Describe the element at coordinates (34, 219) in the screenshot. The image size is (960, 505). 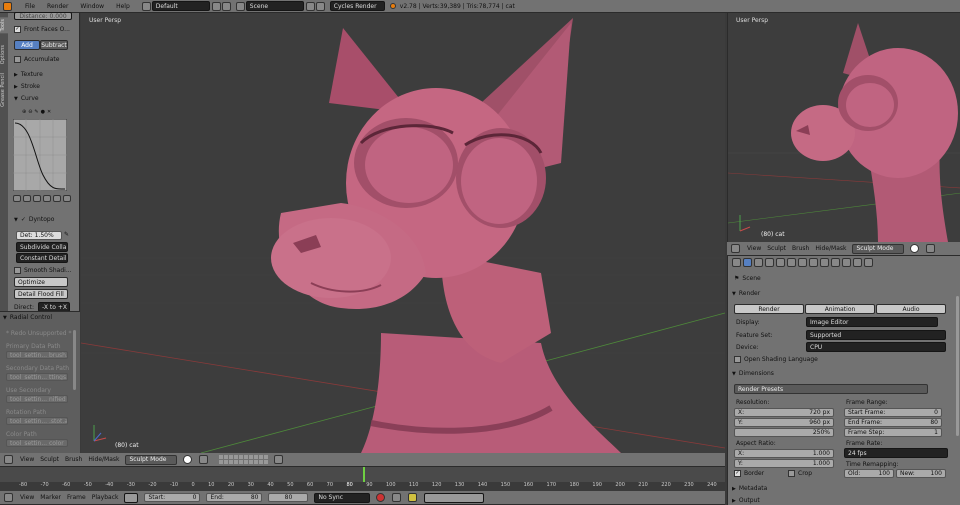
I see `dyntopo-panel: ▼ ✓ Dyntopo` at that location.